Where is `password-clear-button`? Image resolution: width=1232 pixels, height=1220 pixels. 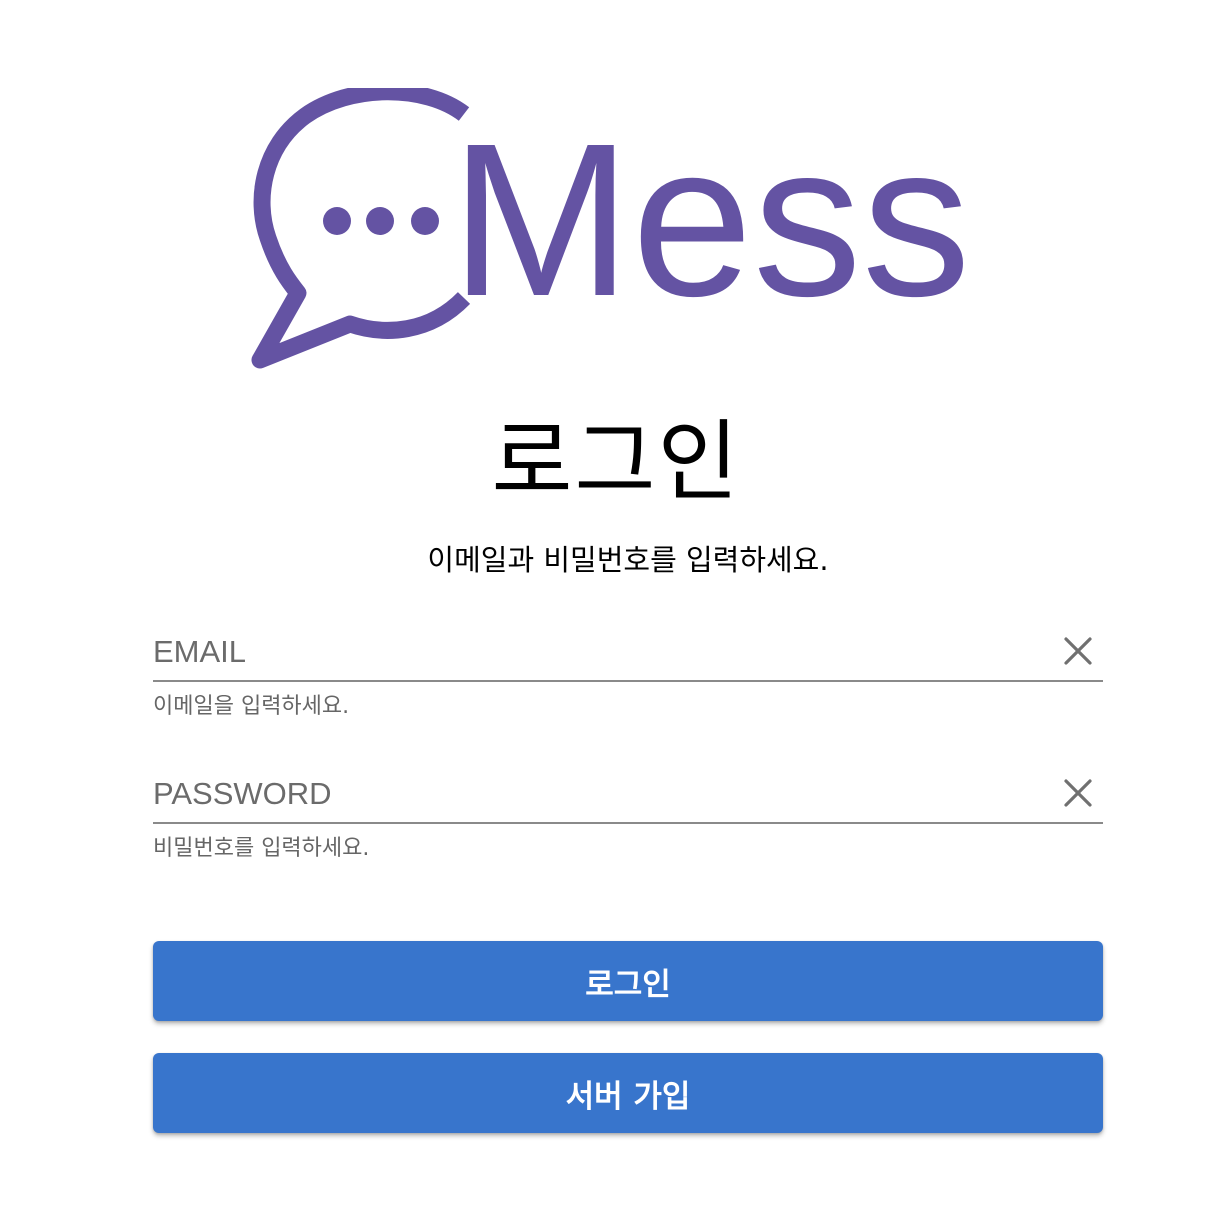
password-clear-button is located at coordinates (1078, 793).